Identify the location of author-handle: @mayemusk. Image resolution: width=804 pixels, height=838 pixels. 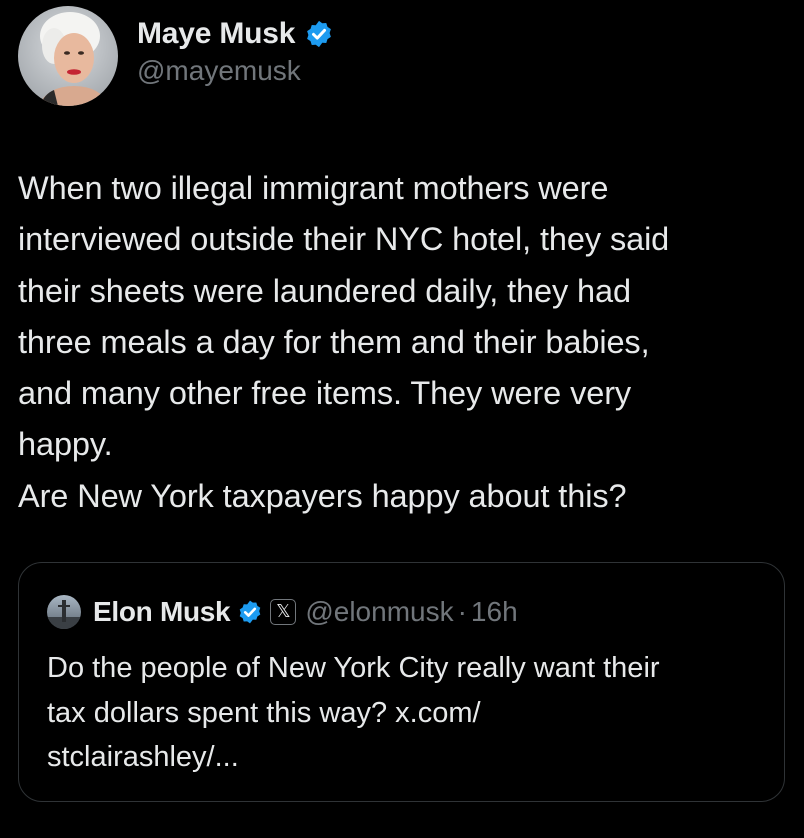
(235, 71).